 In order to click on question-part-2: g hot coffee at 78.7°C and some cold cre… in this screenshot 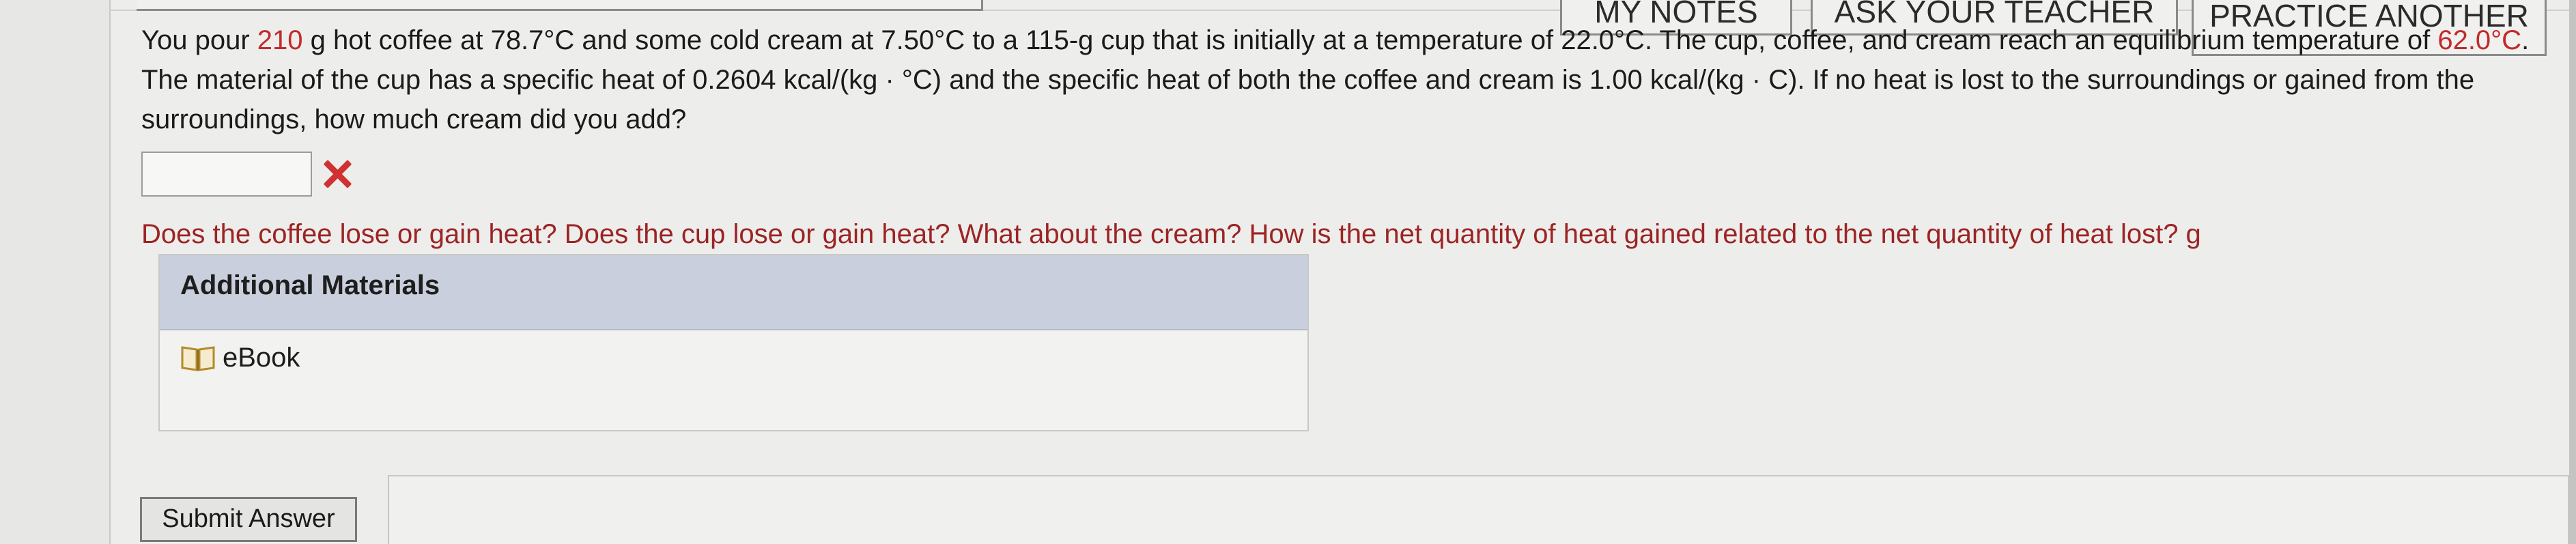, I will do `click(1370, 40)`.